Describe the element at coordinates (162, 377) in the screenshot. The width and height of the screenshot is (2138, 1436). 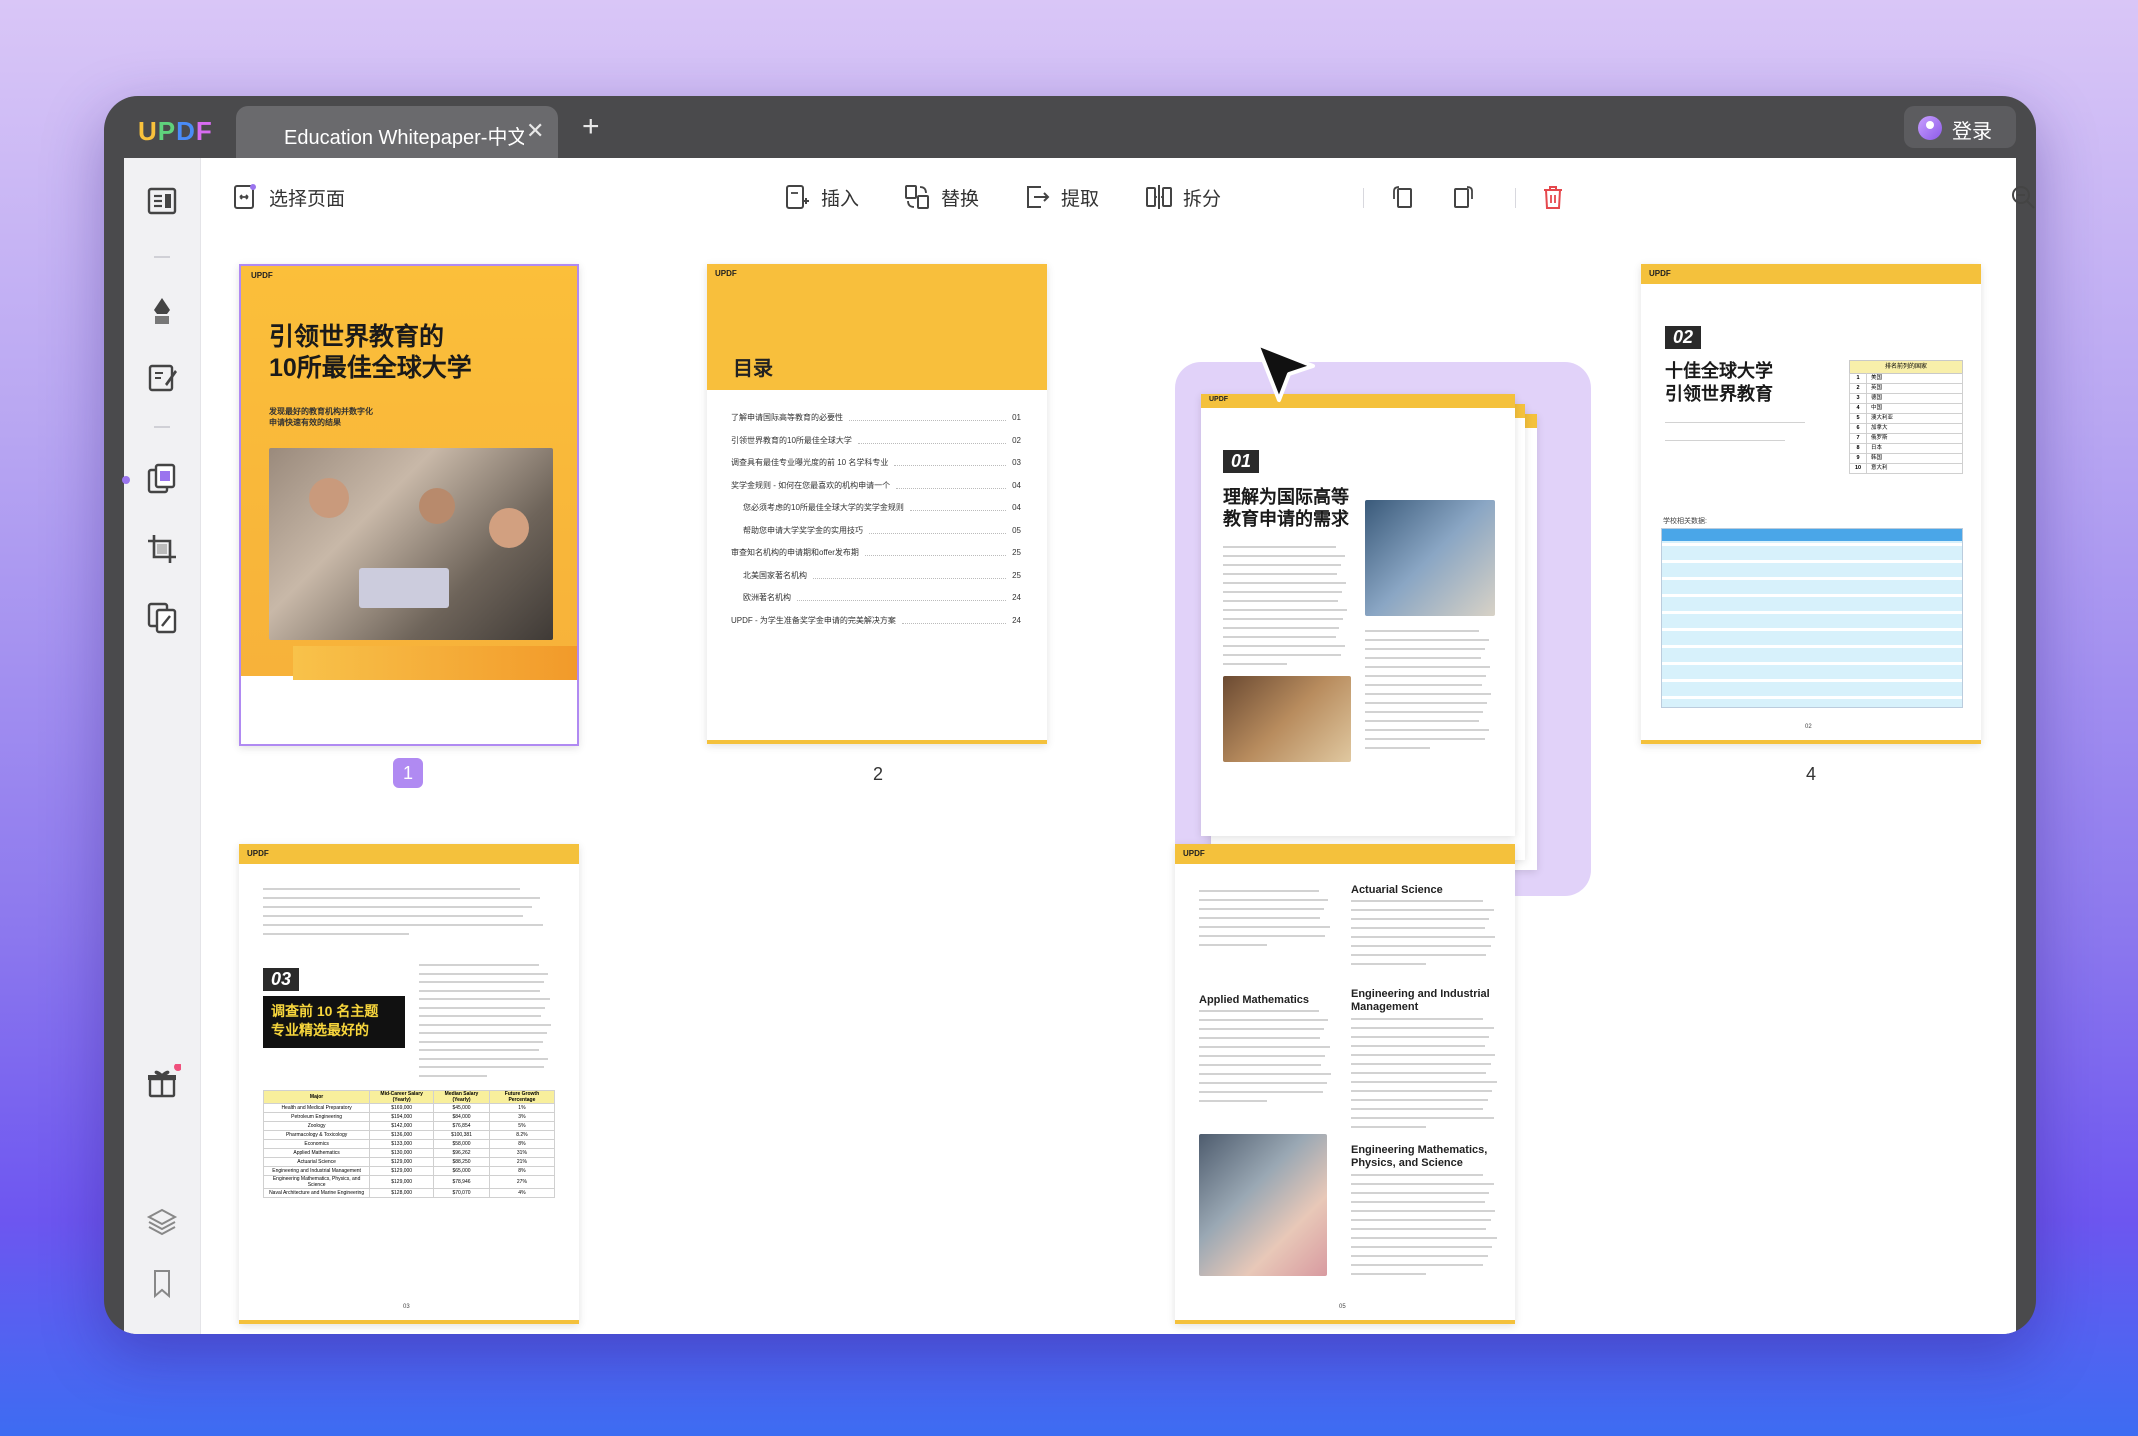
I see `edit-pdf-icon` at that location.